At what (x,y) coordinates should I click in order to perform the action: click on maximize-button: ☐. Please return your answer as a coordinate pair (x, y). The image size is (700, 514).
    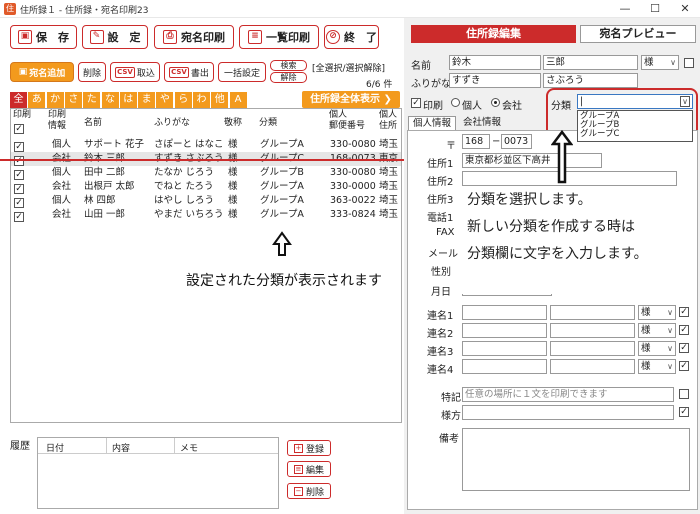
    Looking at the image, I should click on (655, 9).